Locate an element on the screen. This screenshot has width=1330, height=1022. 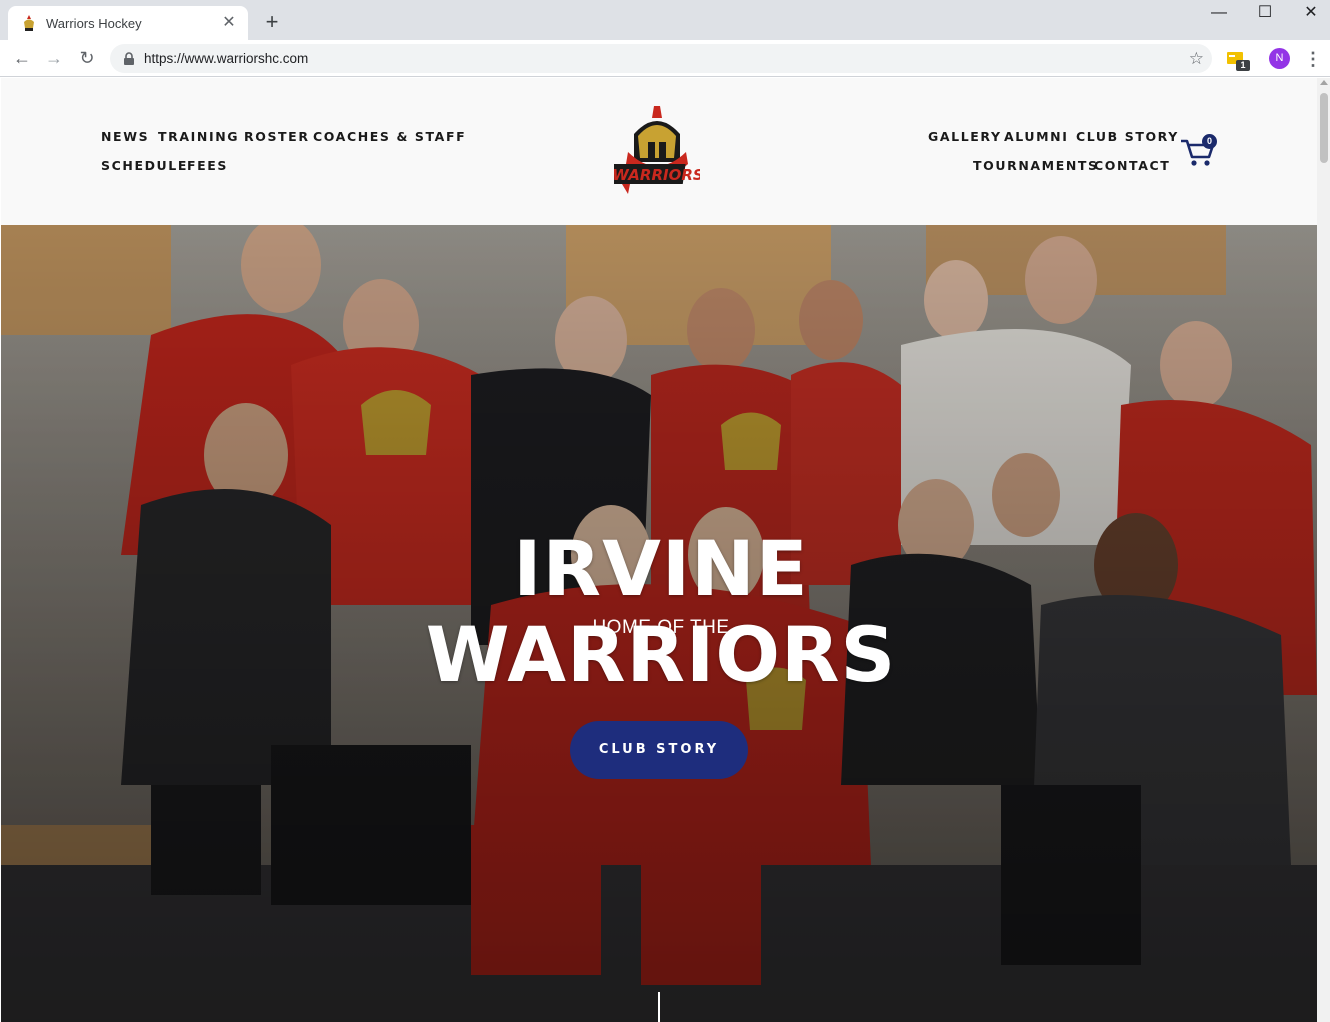
back-arrow-icon: ← is located at coordinates (22, 58).